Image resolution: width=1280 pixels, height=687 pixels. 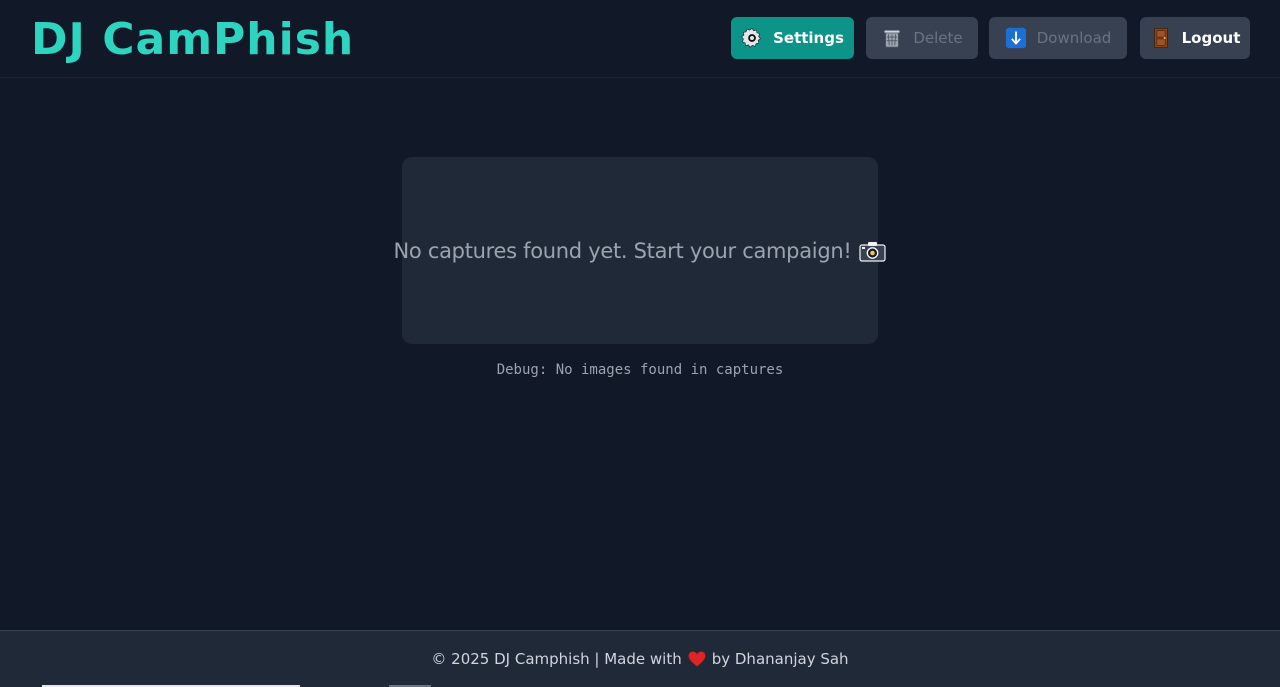 What do you see at coordinates (938, 38) in the screenshot?
I see `delete-label: Delete` at bounding box center [938, 38].